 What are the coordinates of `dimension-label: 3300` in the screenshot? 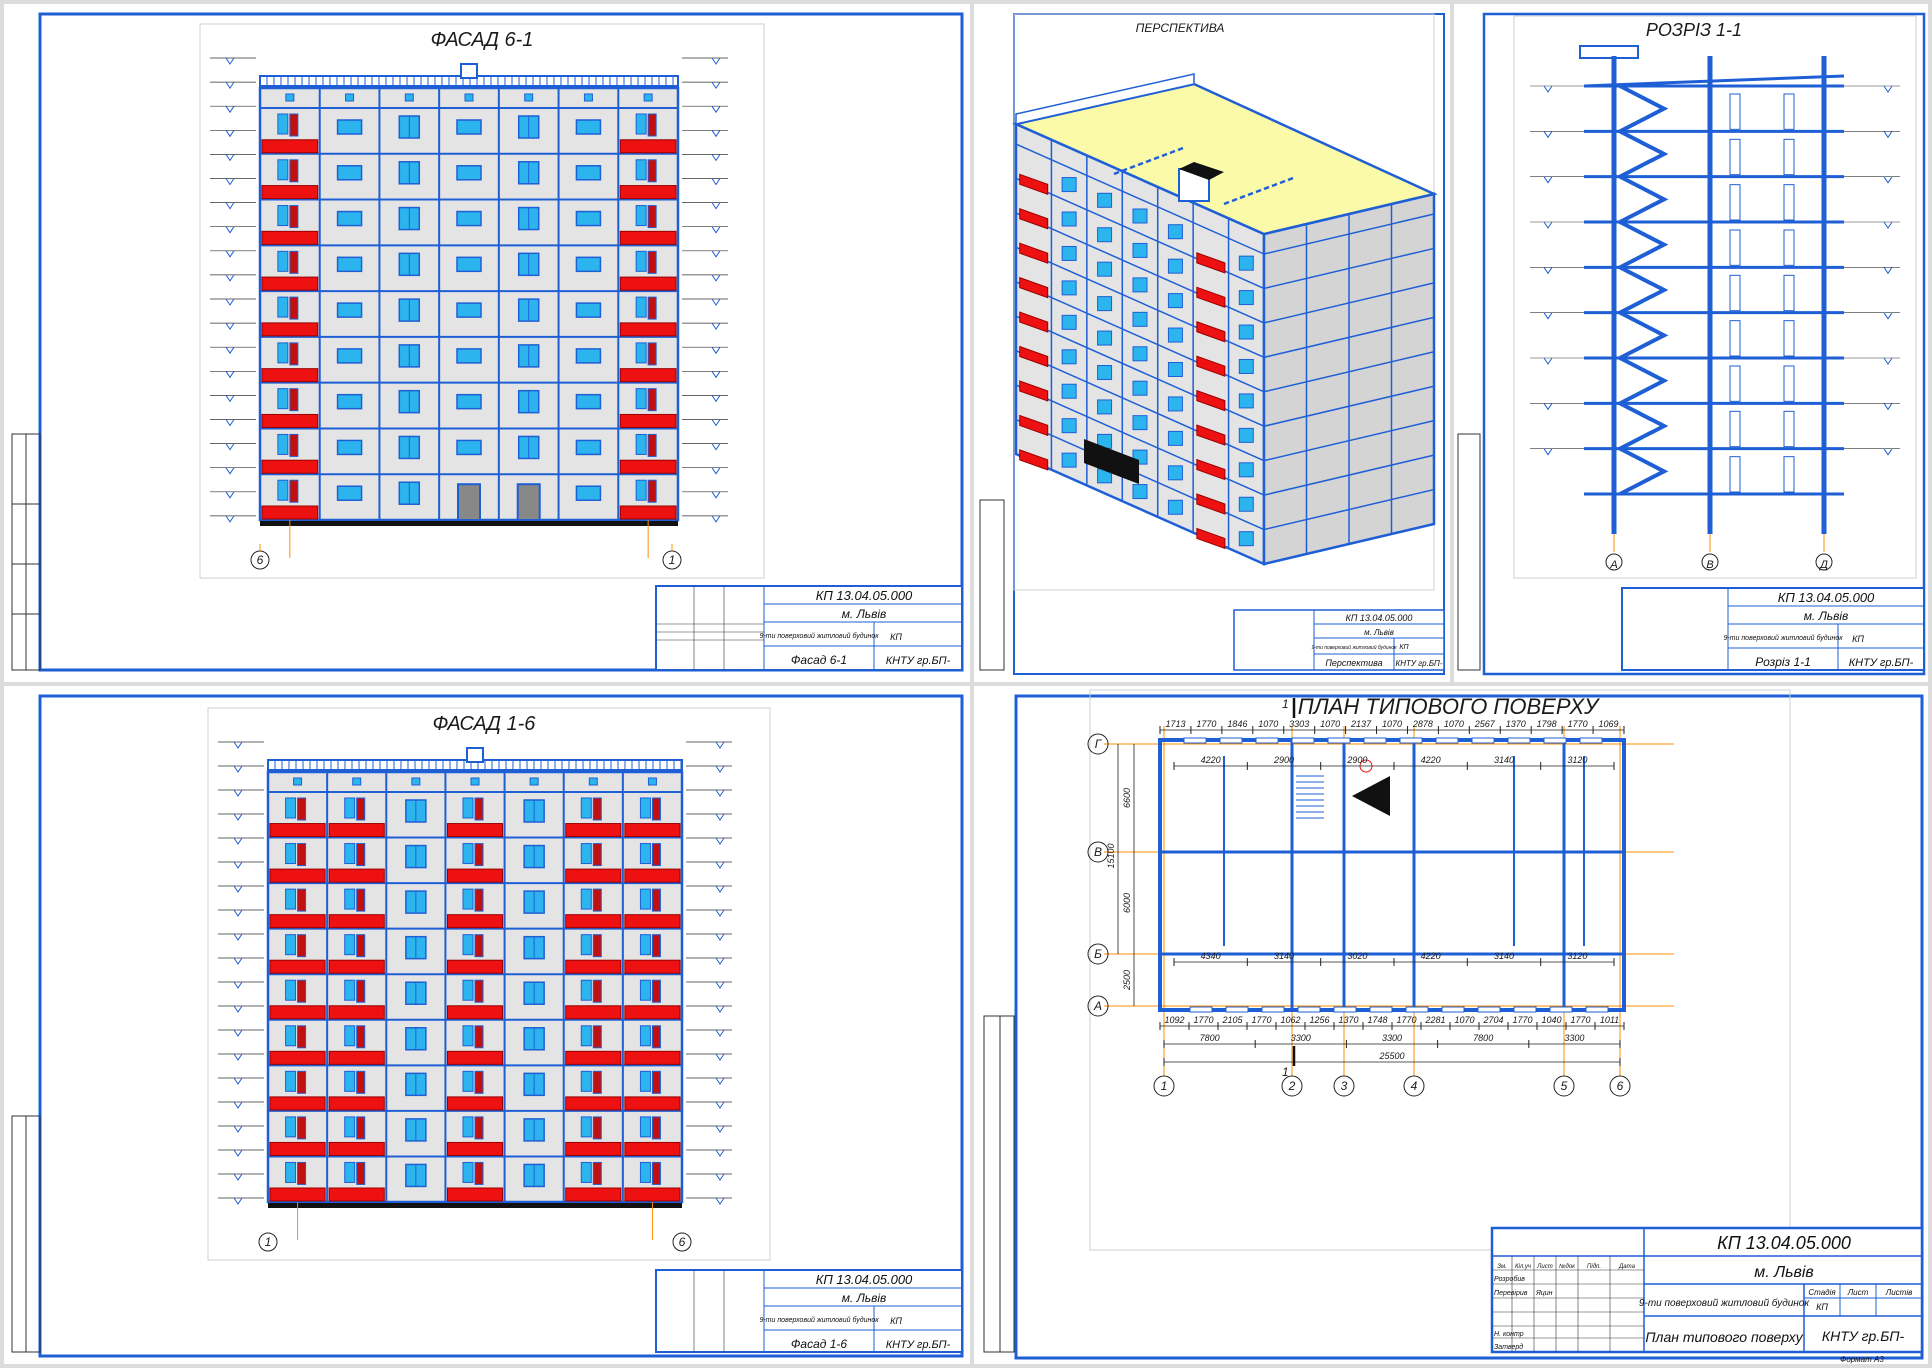 It's located at (1301, 1038).